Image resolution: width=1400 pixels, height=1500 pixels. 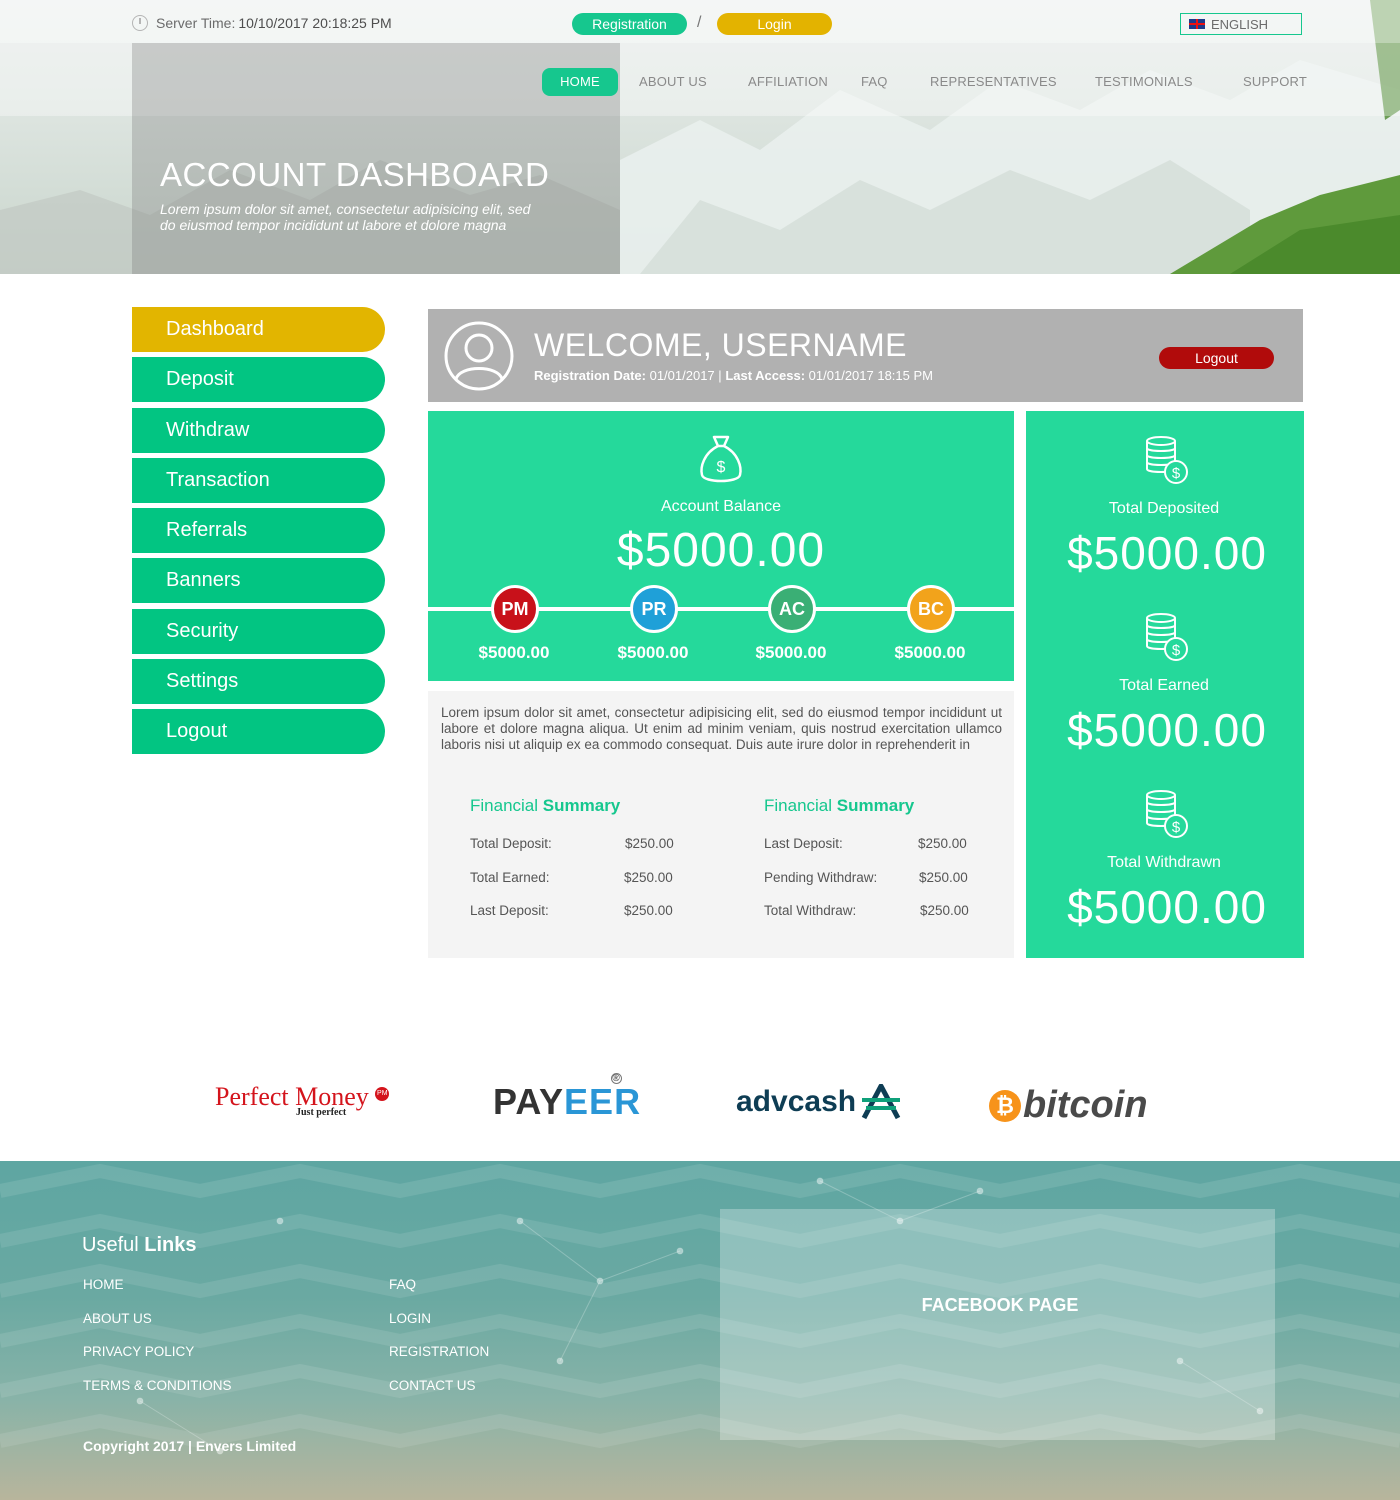 I want to click on user-avatar-icon, so click(x=479, y=356).